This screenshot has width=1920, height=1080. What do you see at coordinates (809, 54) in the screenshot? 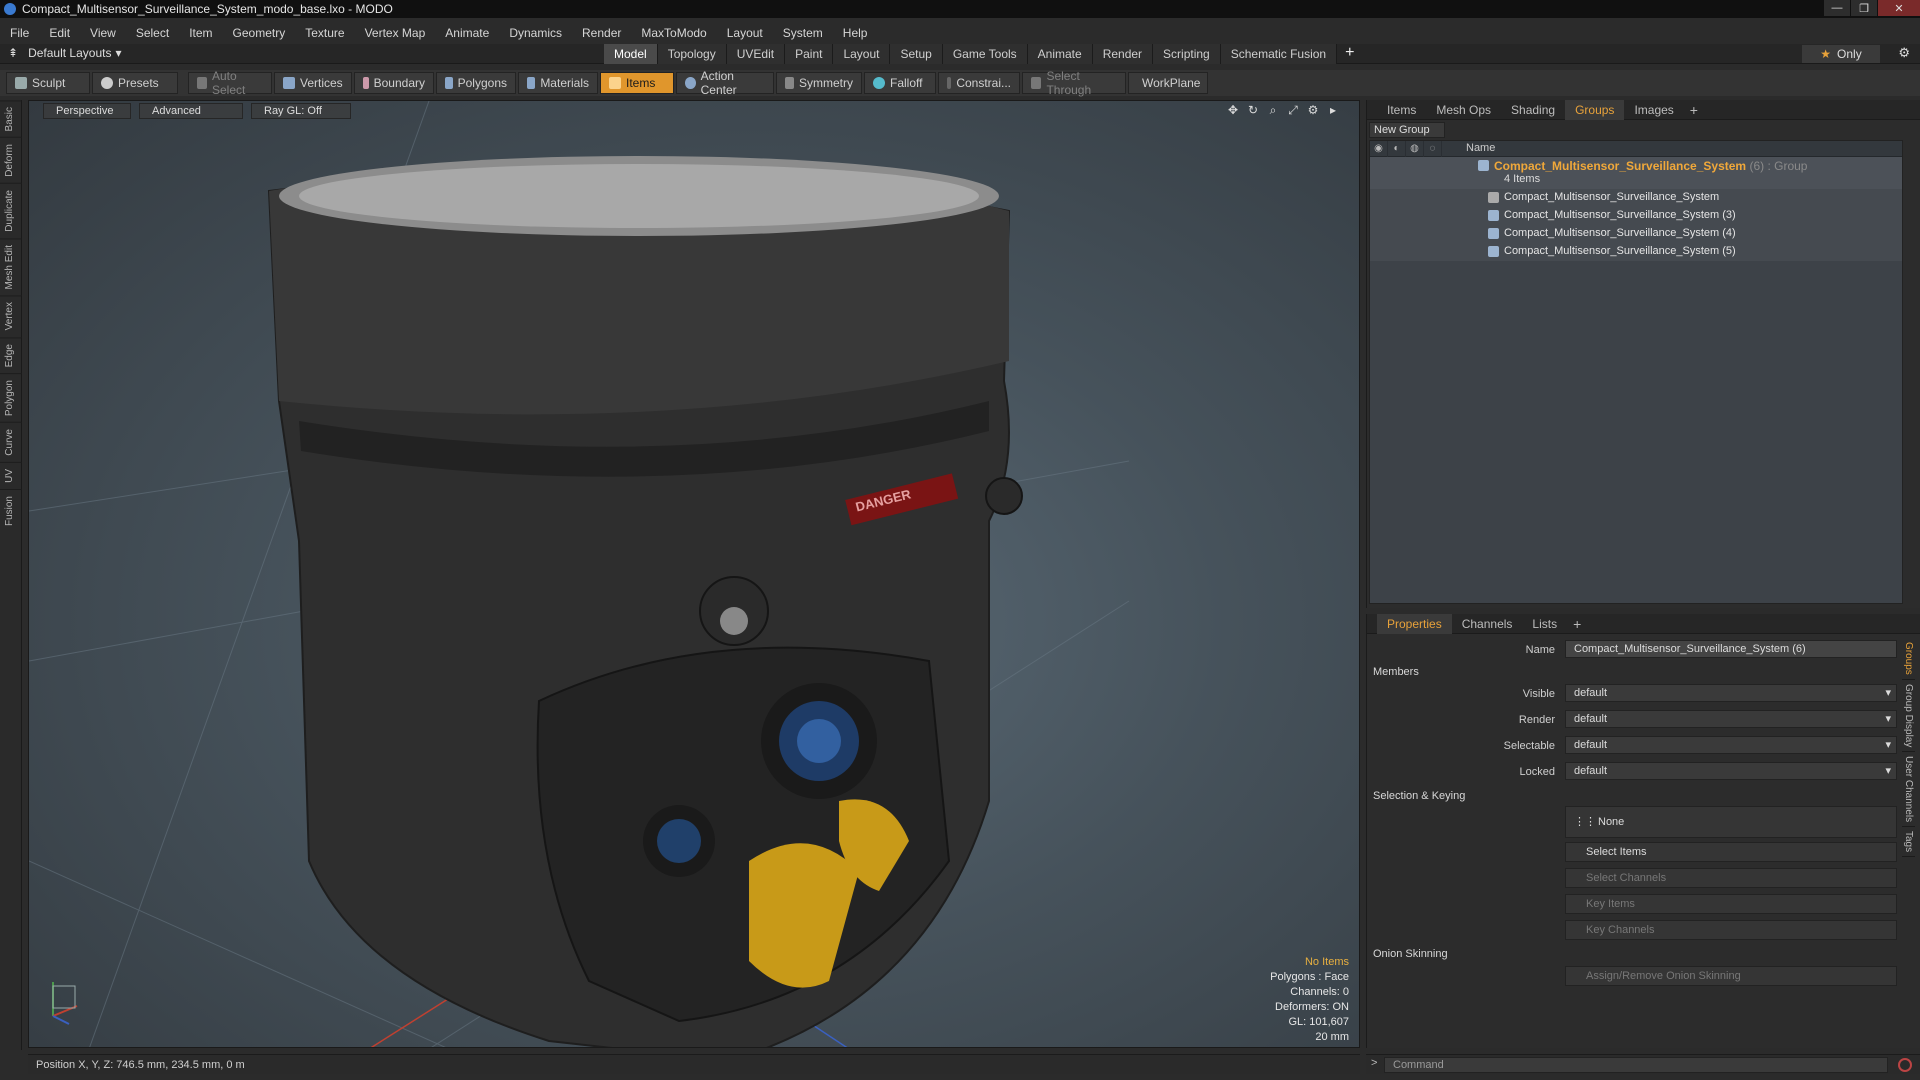
I see `tab-paint: Paint` at bounding box center [809, 54].